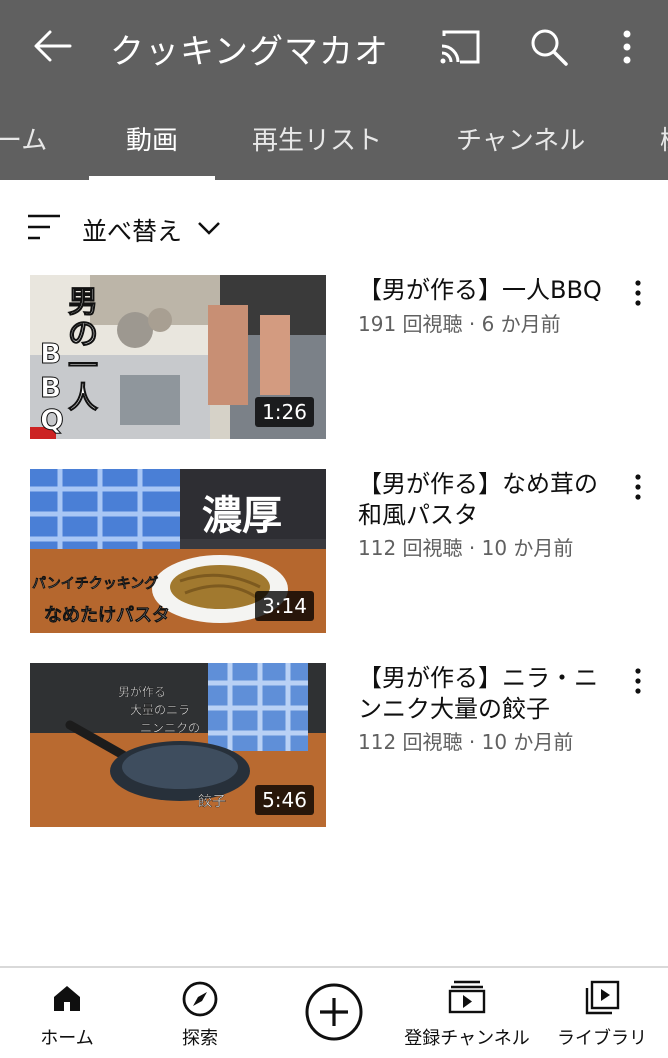 The height and width of the screenshot is (1058, 668). I want to click on sort-label: 並べ替え, so click(132, 231).